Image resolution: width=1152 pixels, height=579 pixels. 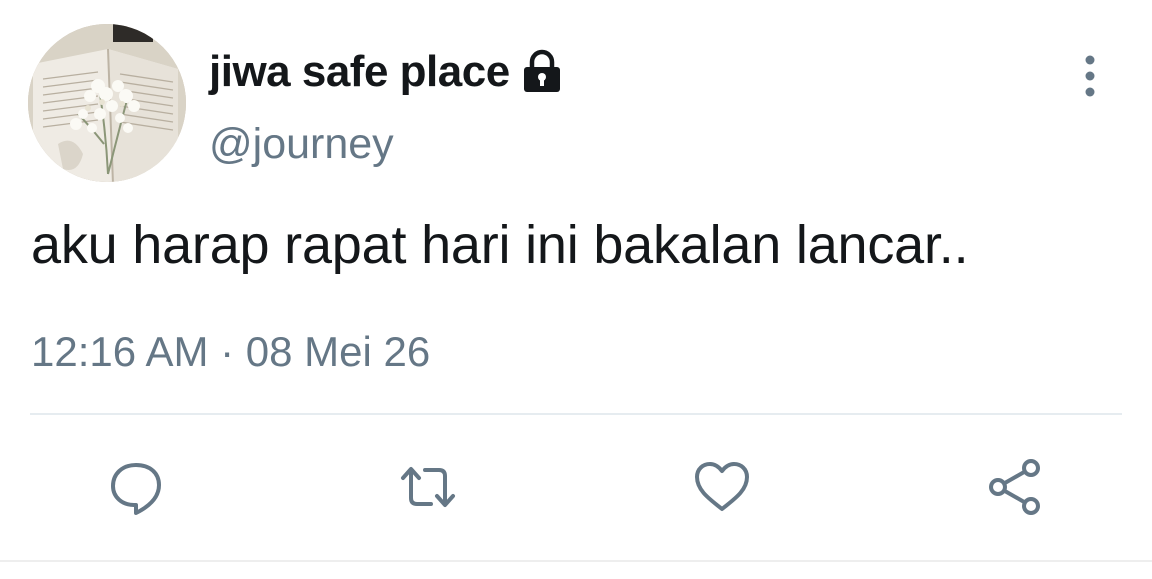 I want to click on avatar, so click(x=107, y=103).